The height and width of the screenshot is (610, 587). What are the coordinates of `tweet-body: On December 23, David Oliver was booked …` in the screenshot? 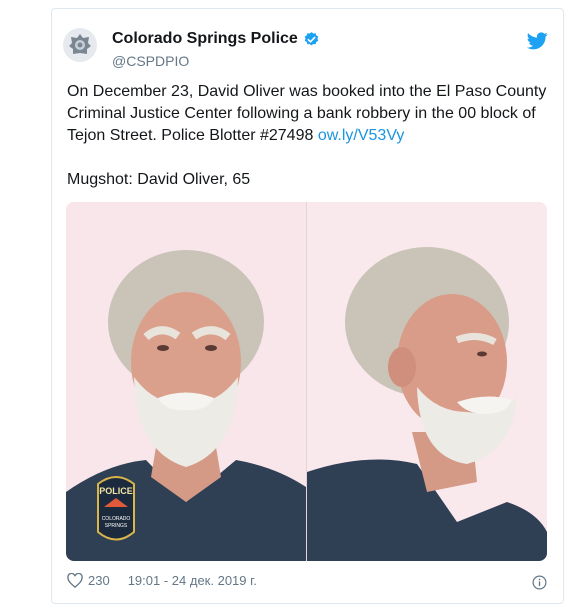 It's located at (309, 113).